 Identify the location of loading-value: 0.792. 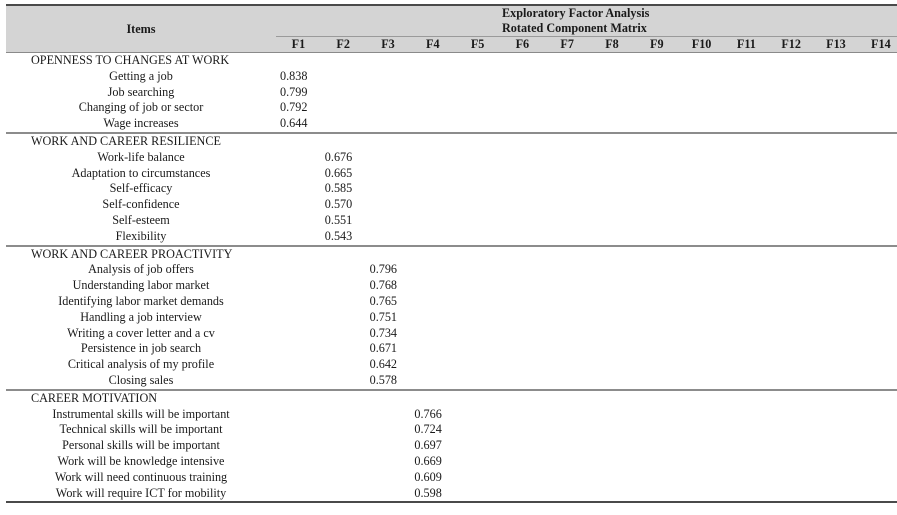
(294, 107).